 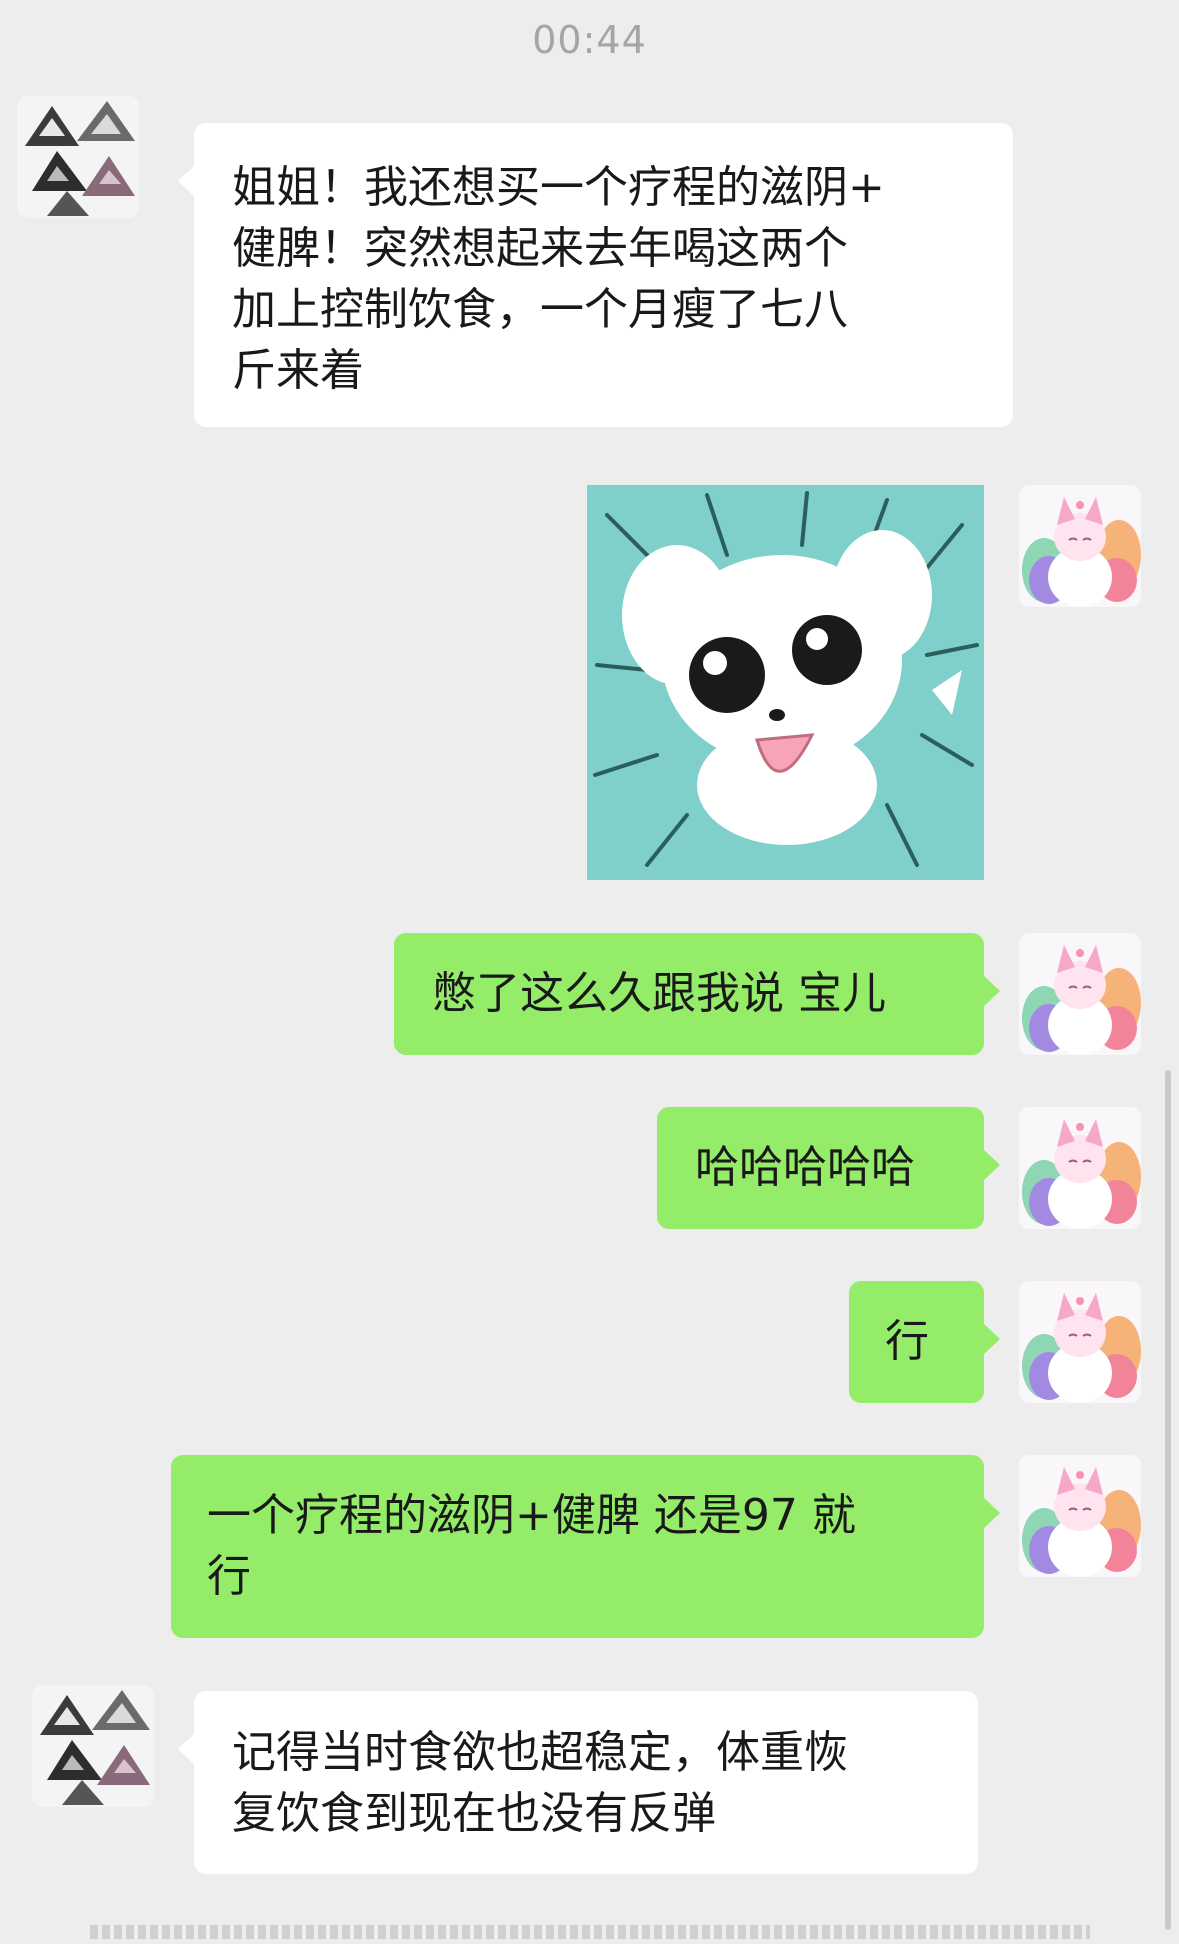 What do you see at coordinates (540, 309) in the screenshot?
I see `message-line: 加上控制饮食，一个月瘦了七八` at bounding box center [540, 309].